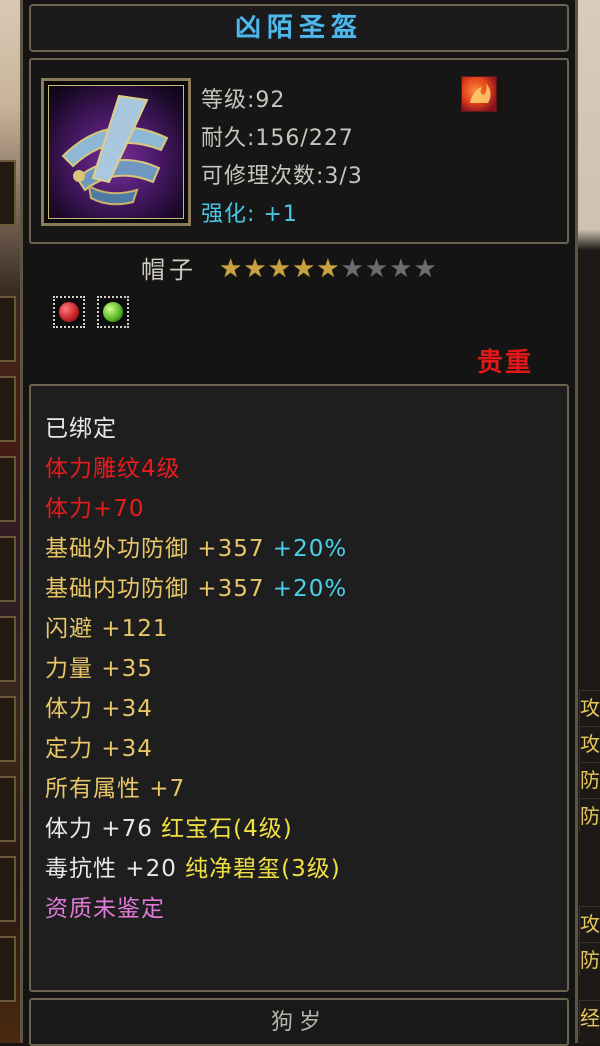 This screenshot has width=600, height=1046. I want to click on gem-slot-green, so click(113, 312).